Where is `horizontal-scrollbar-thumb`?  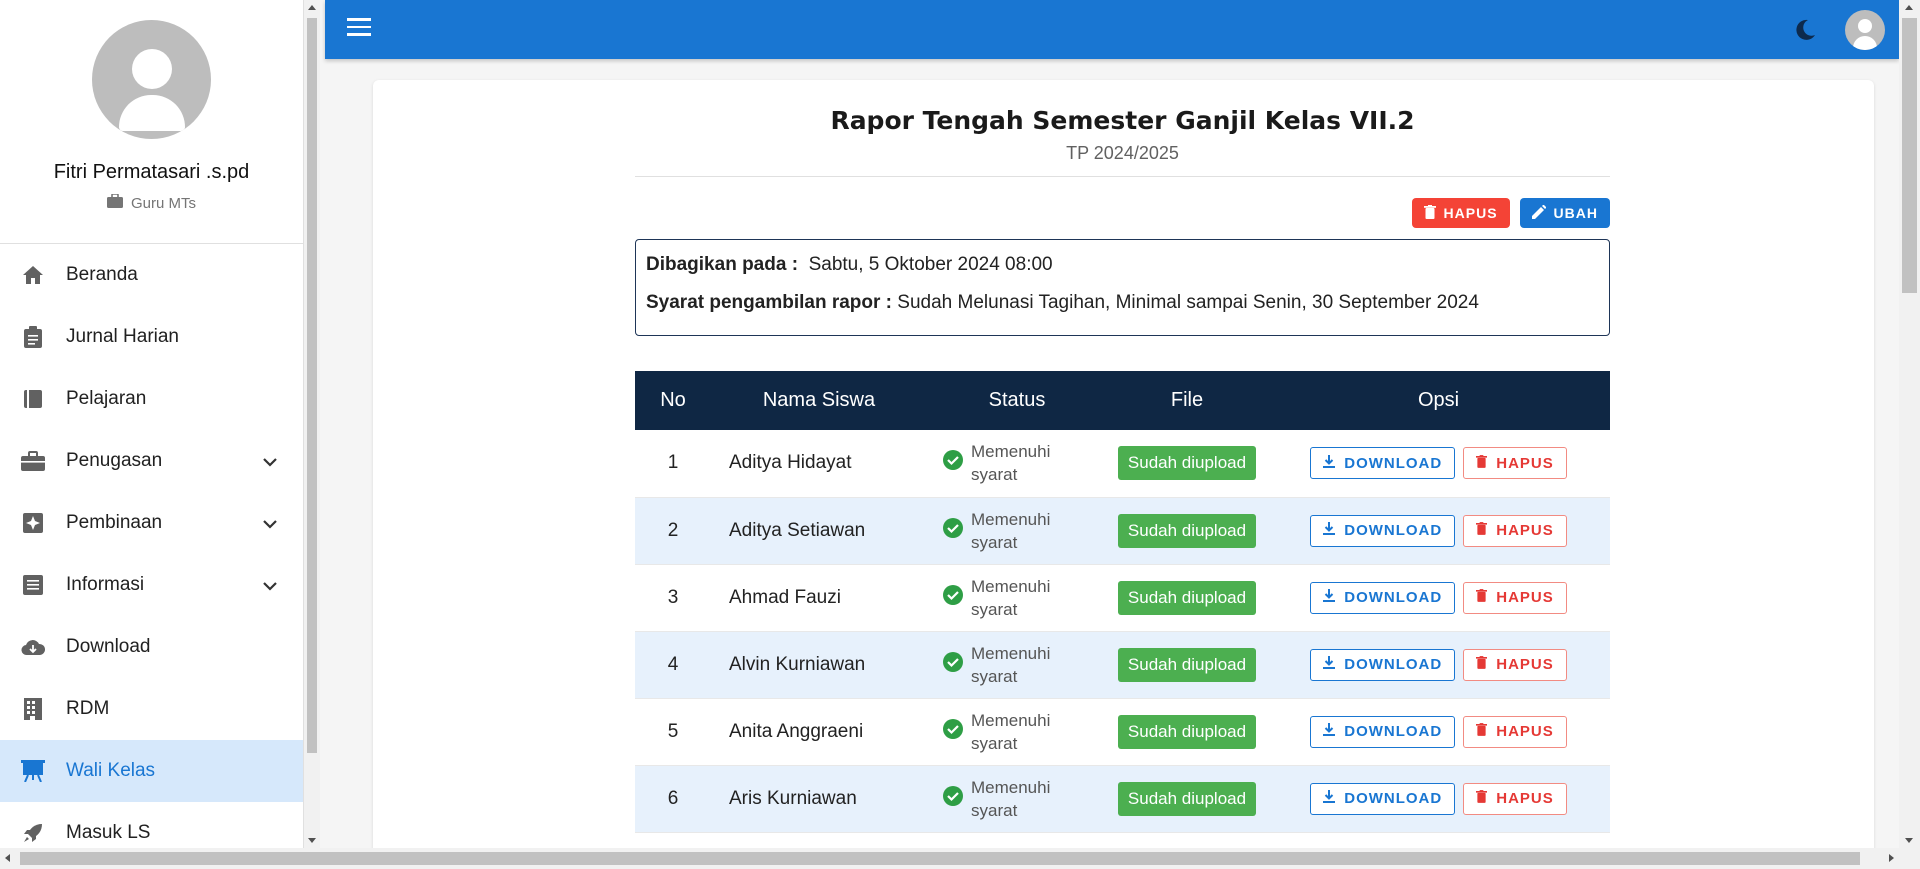 horizontal-scrollbar-thumb is located at coordinates (940, 858).